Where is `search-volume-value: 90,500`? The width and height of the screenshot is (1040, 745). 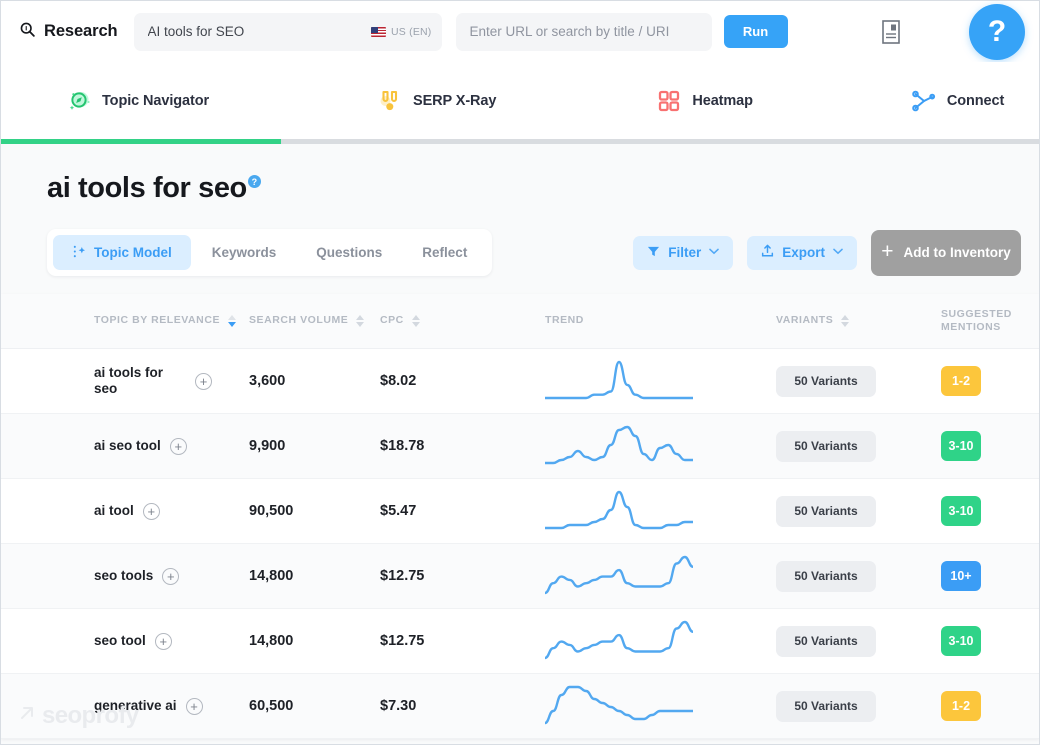 search-volume-value: 90,500 is located at coordinates (271, 511).